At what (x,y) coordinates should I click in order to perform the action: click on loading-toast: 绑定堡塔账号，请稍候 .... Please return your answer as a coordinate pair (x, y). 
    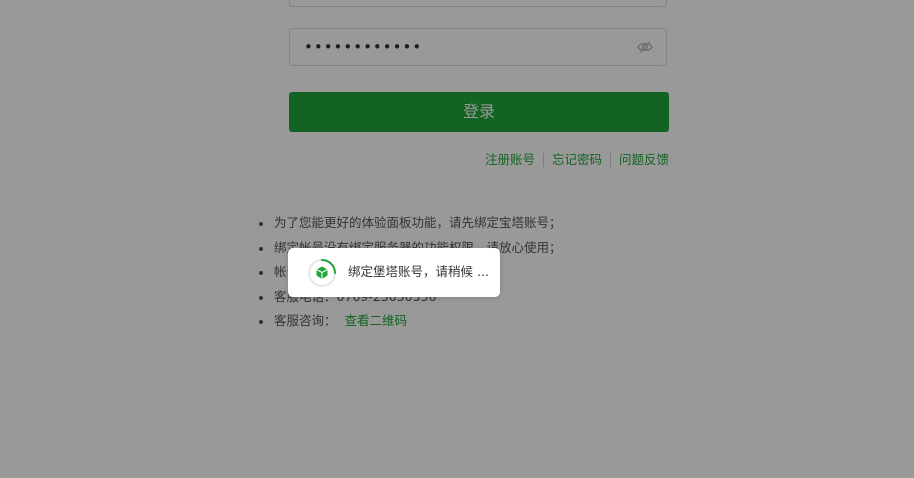
    Looking at the image, I should click on (394, 272).